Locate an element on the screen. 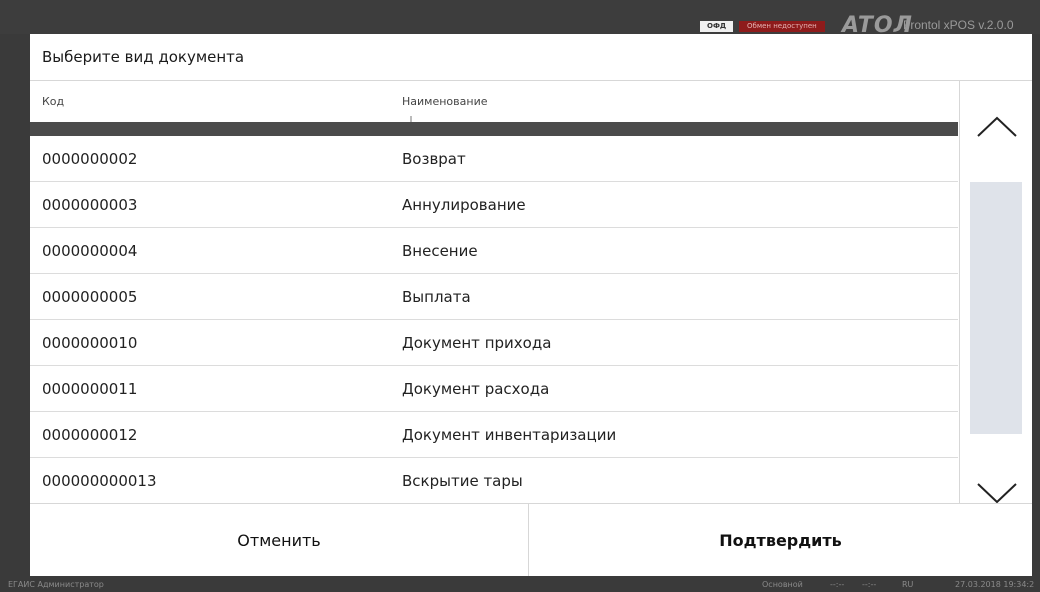  chevron-up-icon is located at coordinates (996, 126).